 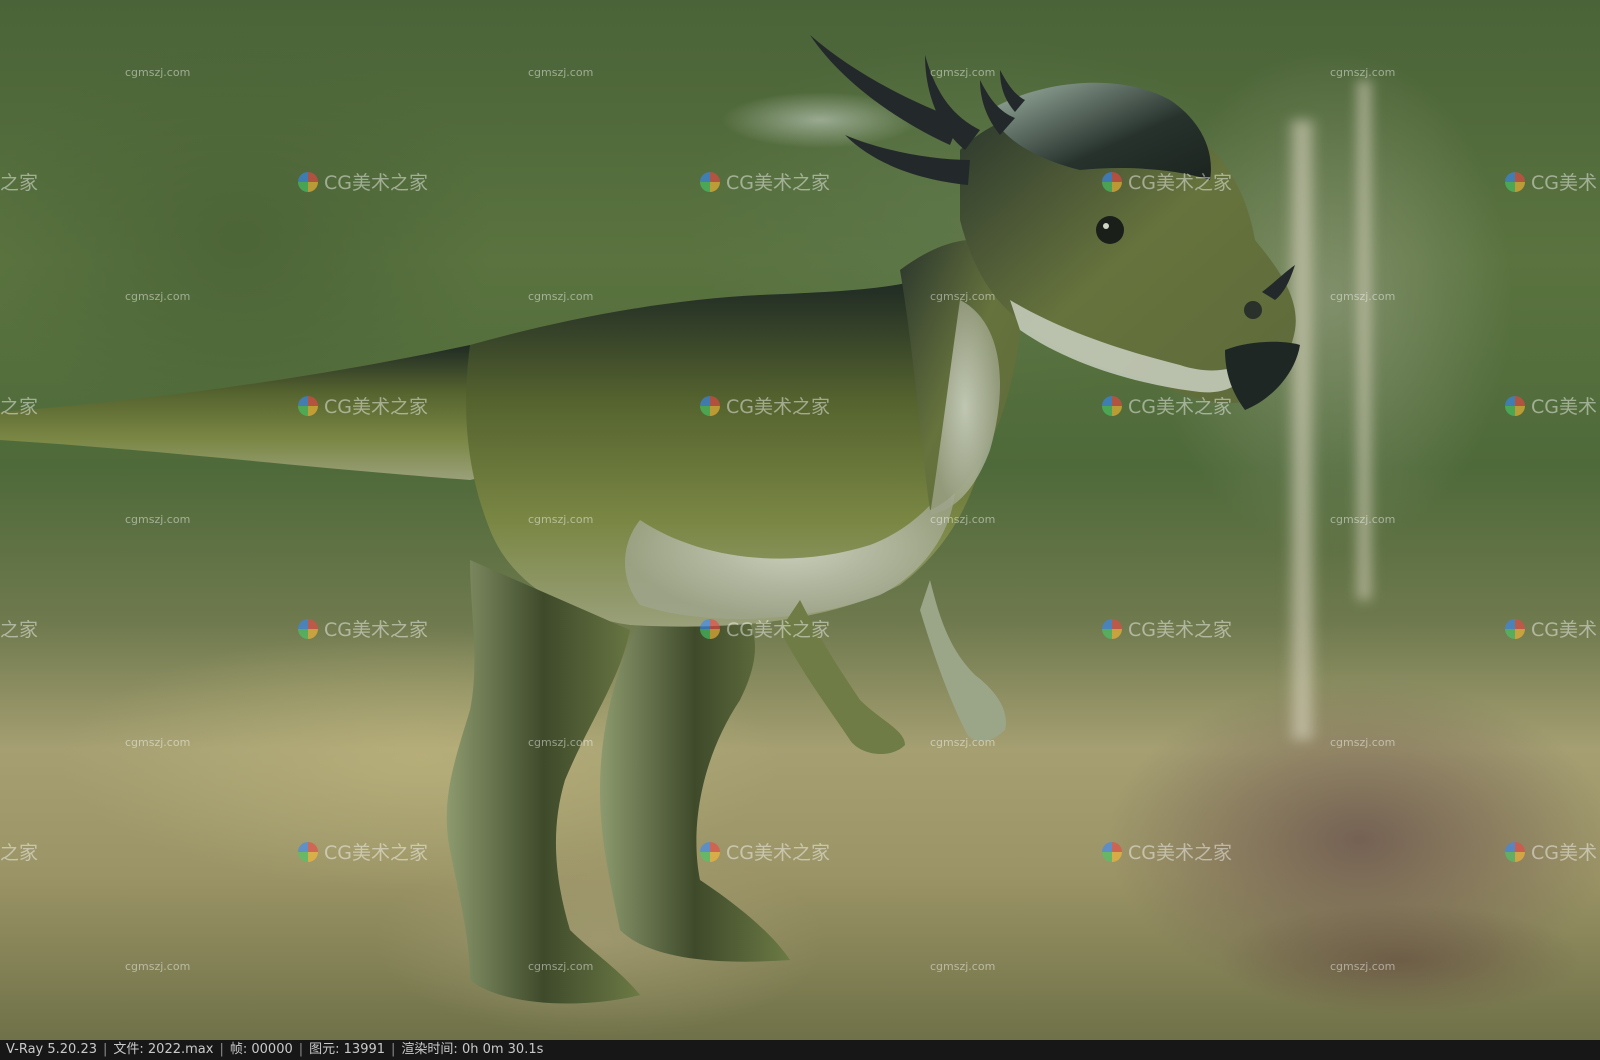 I want to click on file-value: 2022.max, so click(x=180, y=1049).